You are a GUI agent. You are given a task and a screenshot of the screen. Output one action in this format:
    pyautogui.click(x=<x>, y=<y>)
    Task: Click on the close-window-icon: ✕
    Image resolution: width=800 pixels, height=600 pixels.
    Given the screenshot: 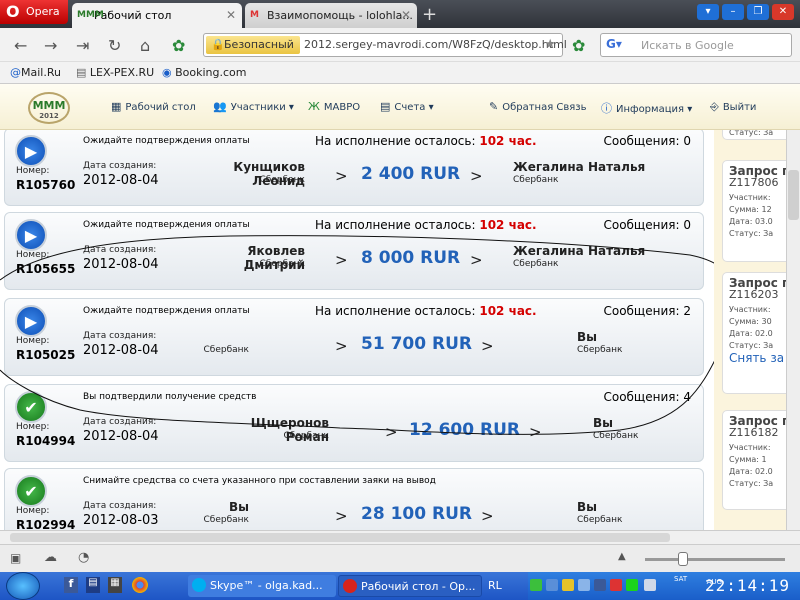 What is the action you would take?
    pyautogui.click(x=783, y=12)
    